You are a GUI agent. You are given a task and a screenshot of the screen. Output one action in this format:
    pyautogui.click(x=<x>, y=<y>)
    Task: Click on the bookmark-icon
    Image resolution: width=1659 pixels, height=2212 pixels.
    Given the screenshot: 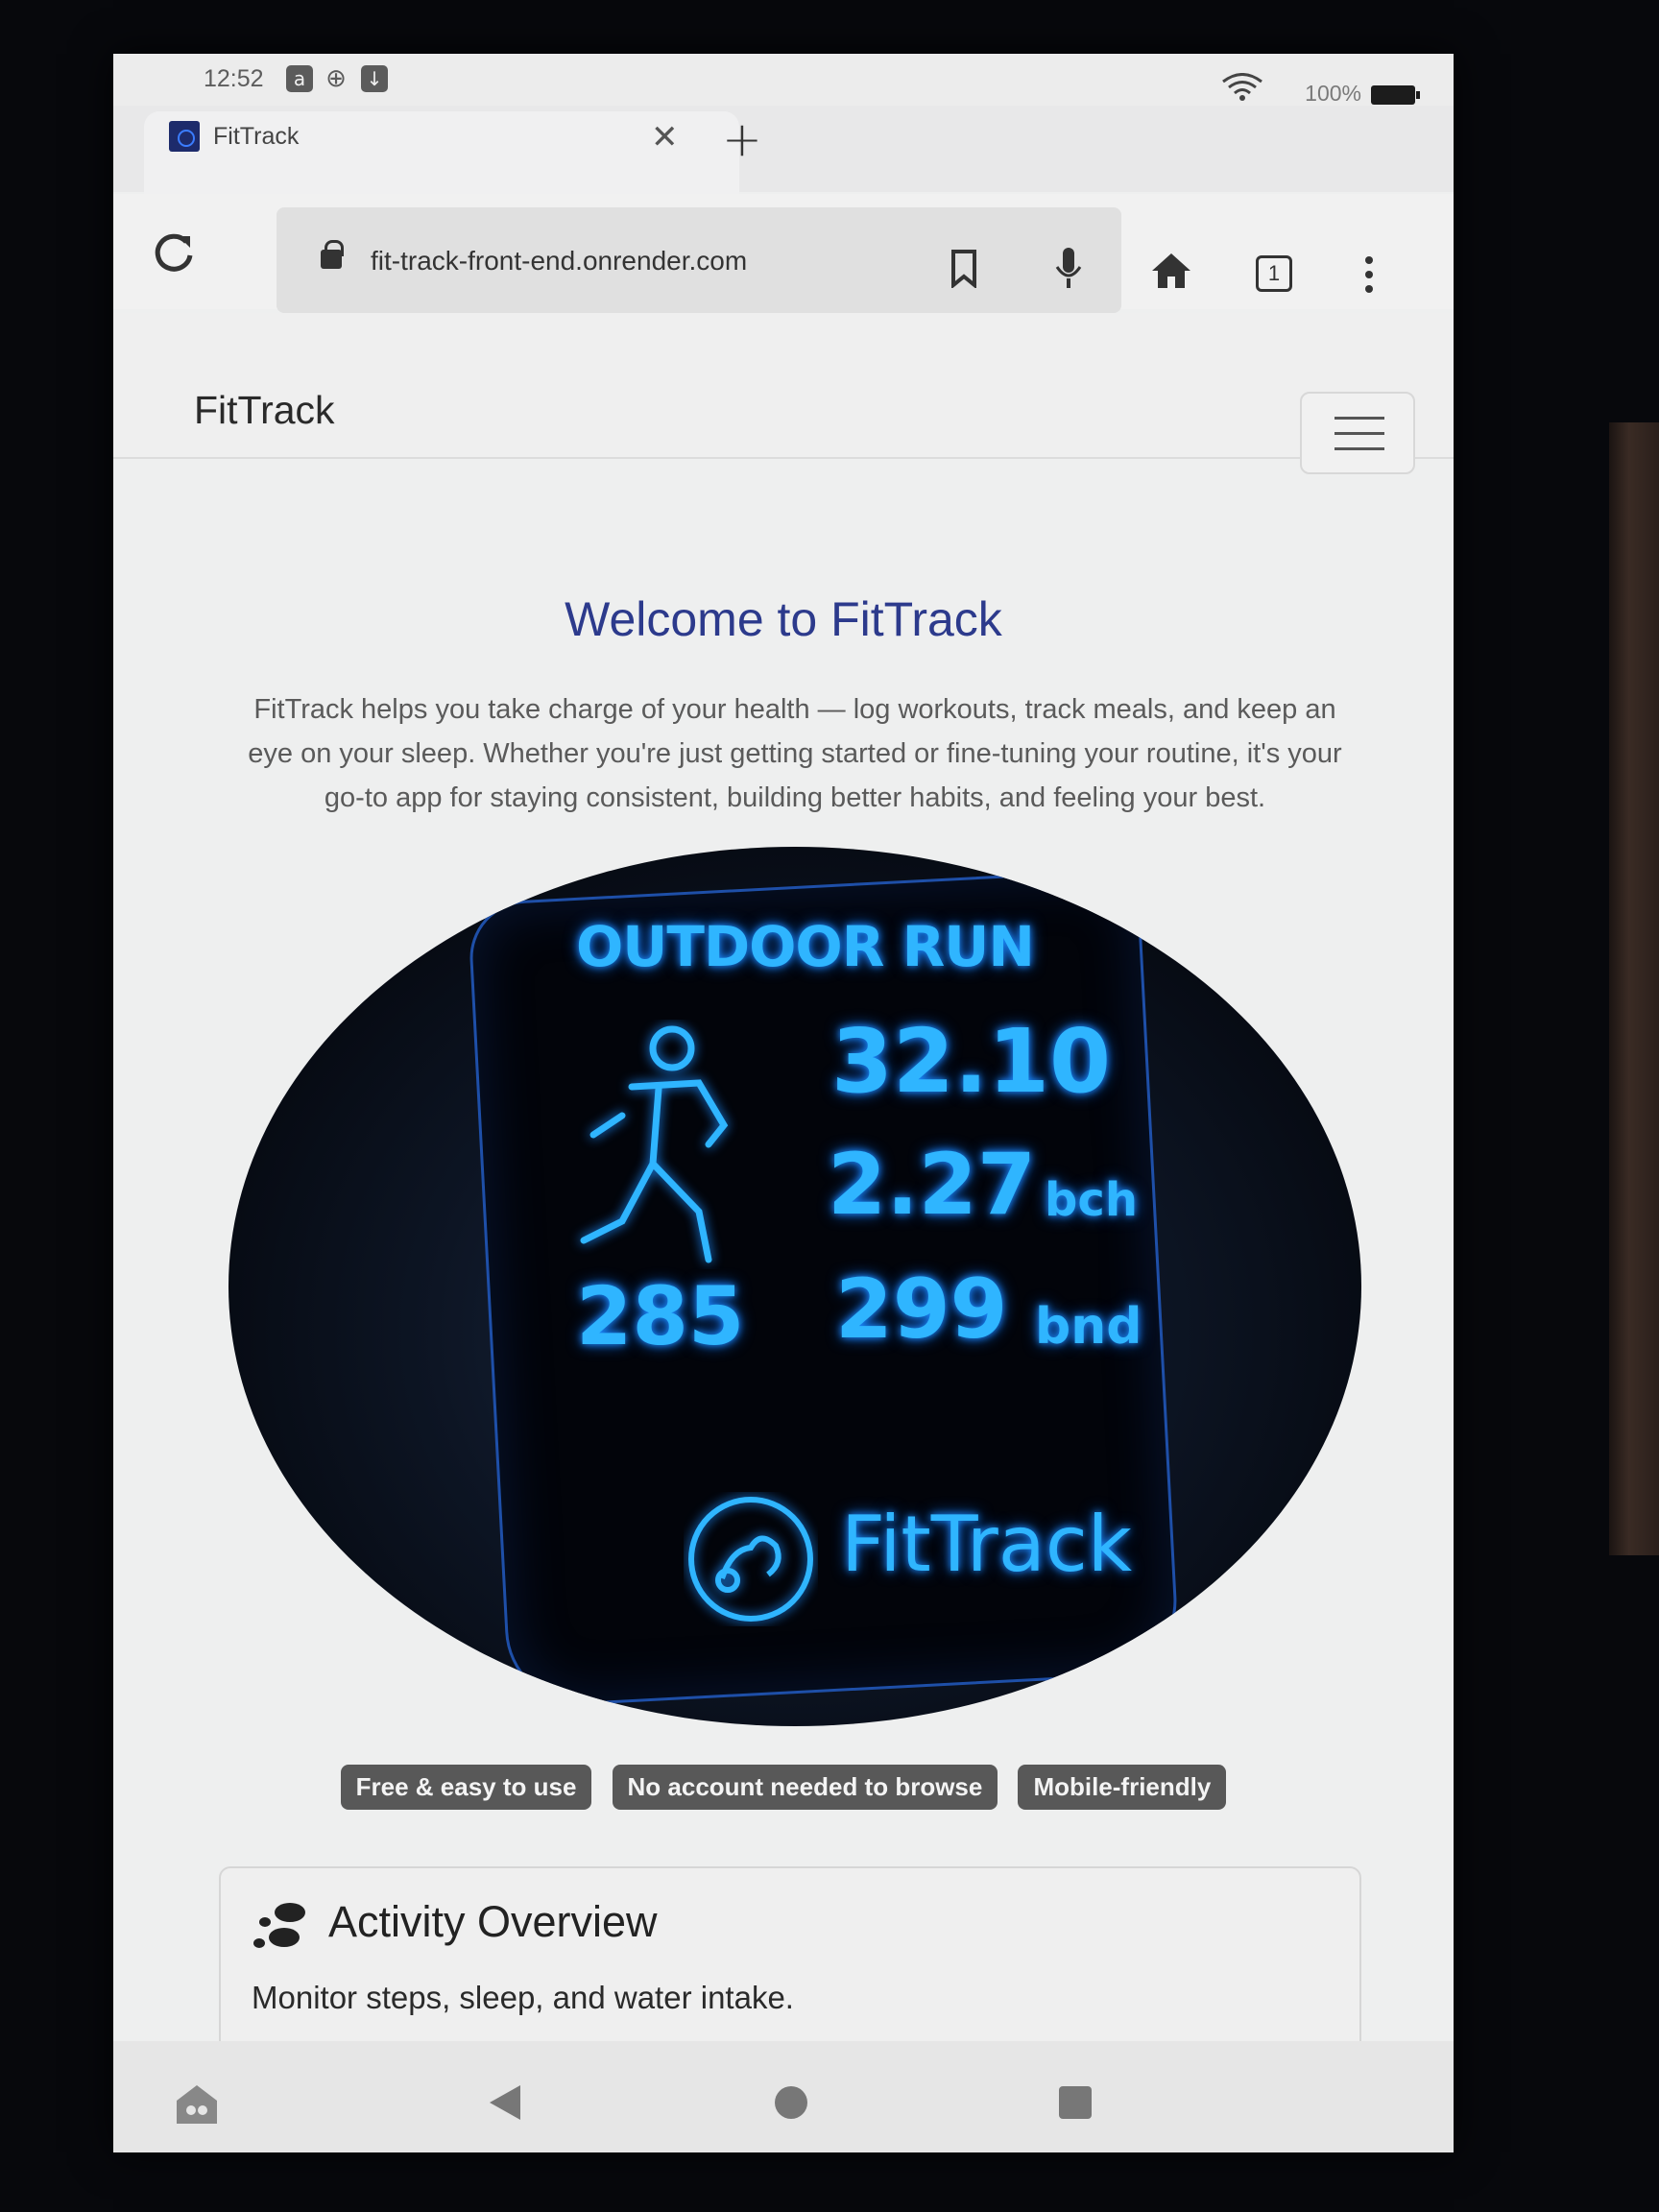 What is the action you would take?
    pyautogui.click(x=964, y=269)
    